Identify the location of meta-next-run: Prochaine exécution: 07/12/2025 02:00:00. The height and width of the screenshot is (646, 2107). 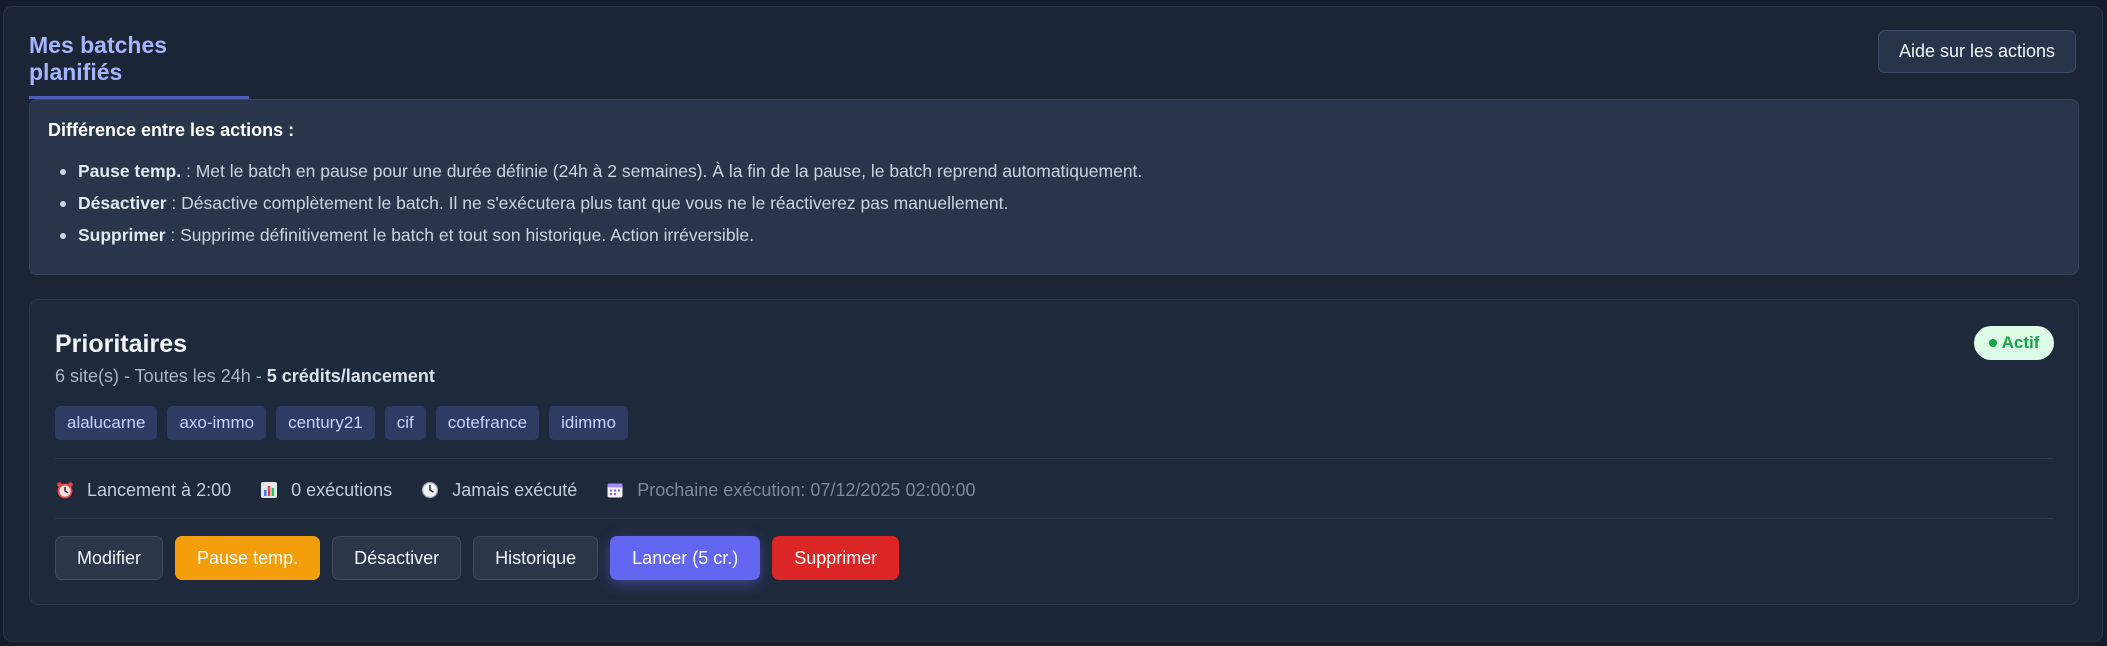
(790, 490).